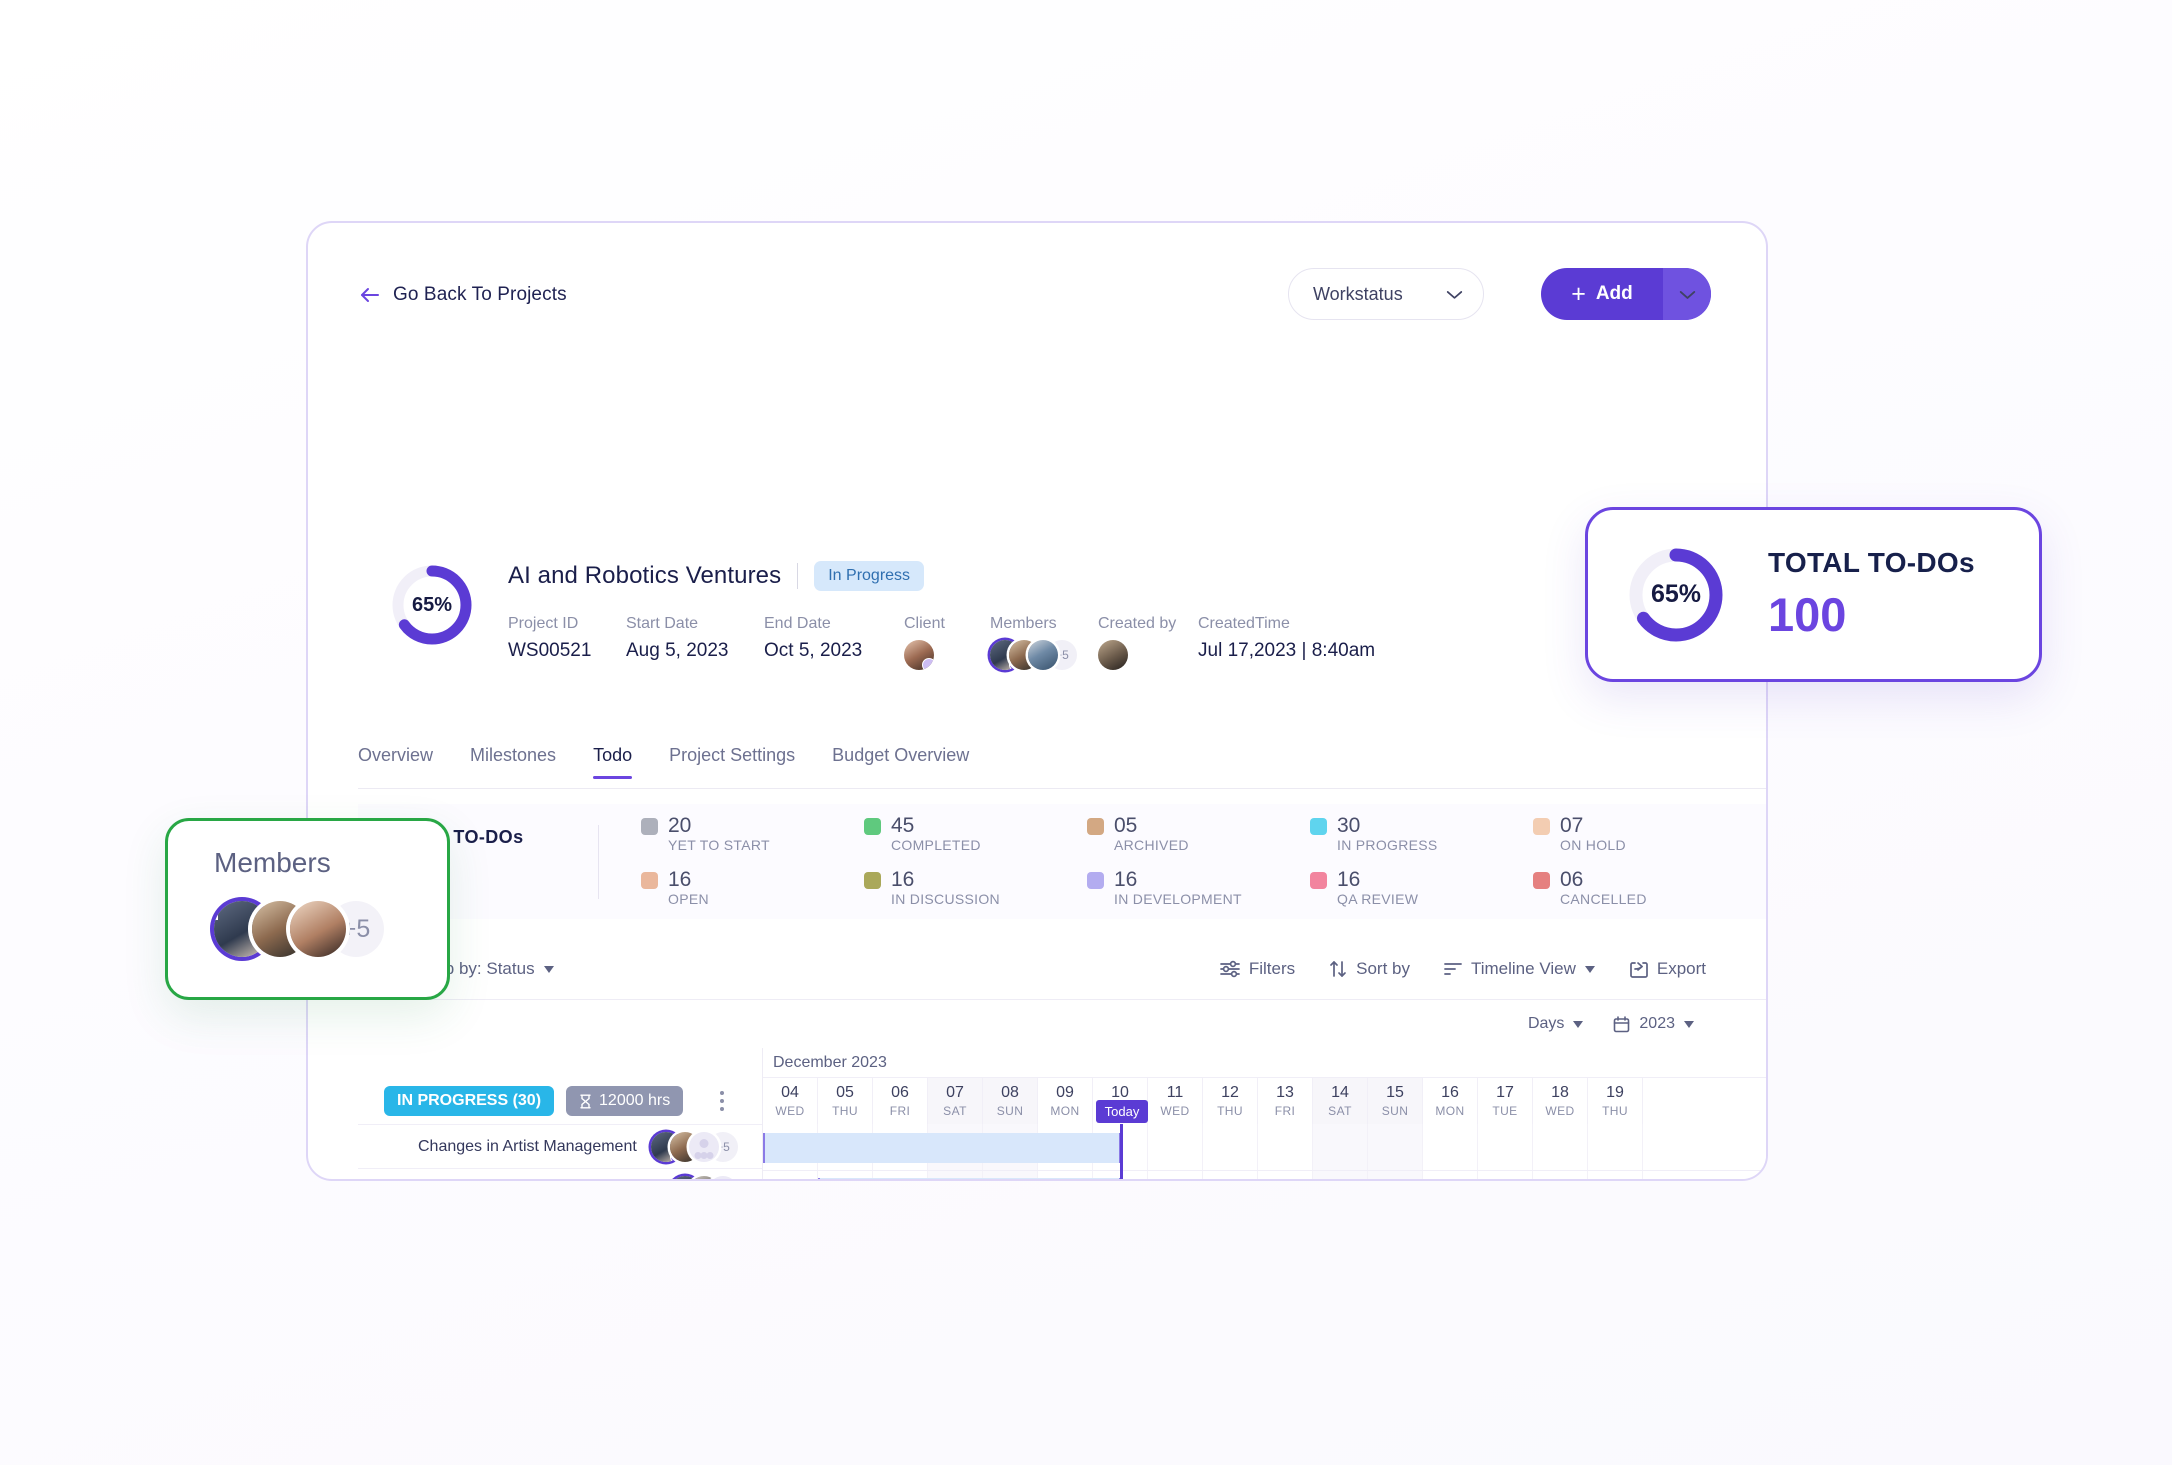  What do you see at coordinates (513, 762) in the screenshot?
I see `tab-milestones: Milestones` at bounding box center [513, 762].